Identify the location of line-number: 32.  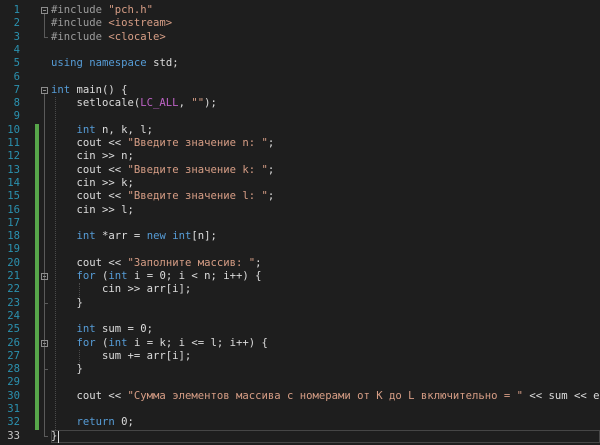
(13, 422).